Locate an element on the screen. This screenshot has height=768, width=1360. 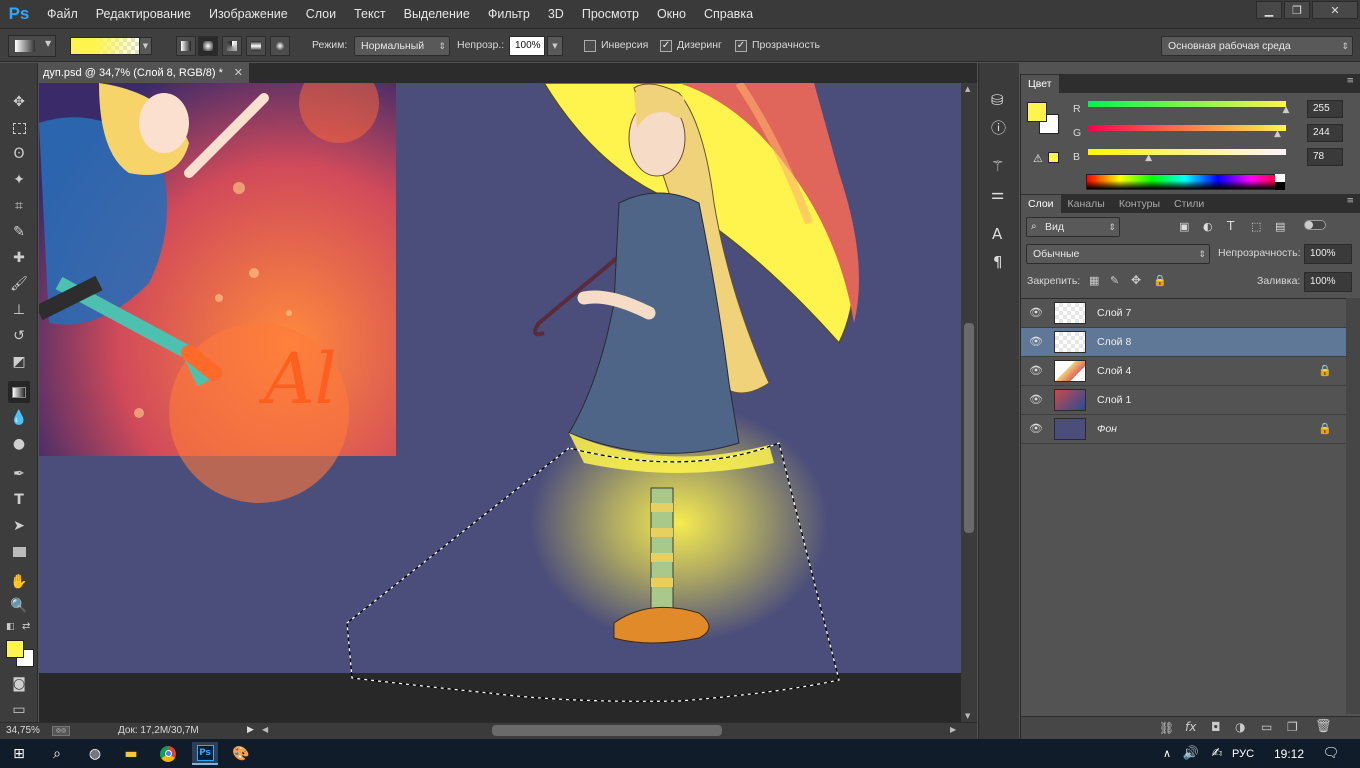
minimize-button: ▁ is located at coordinates (1269, 10).